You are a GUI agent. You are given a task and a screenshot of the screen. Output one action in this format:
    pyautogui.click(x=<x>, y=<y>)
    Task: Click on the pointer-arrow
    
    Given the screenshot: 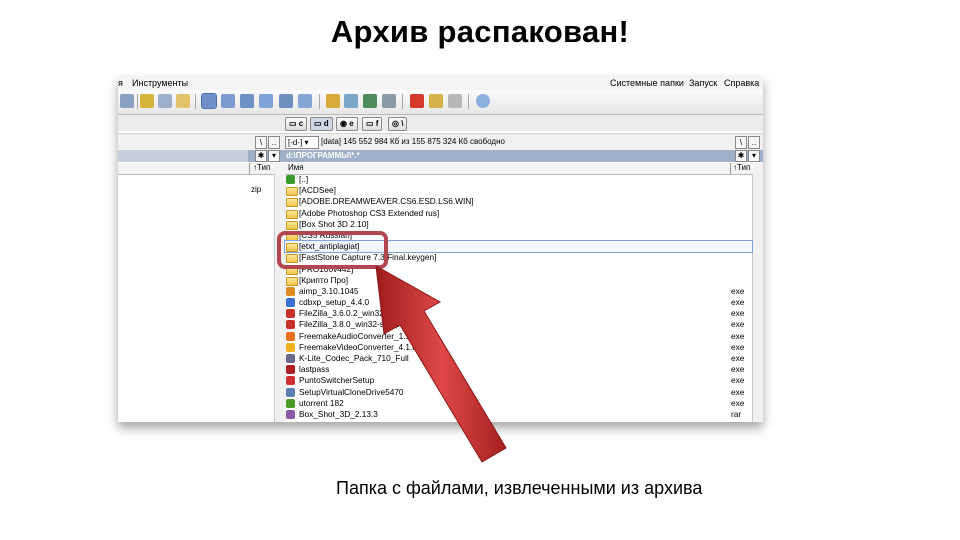 What is the action you would take?
    pyautogui.click(x=441, y=364)
    